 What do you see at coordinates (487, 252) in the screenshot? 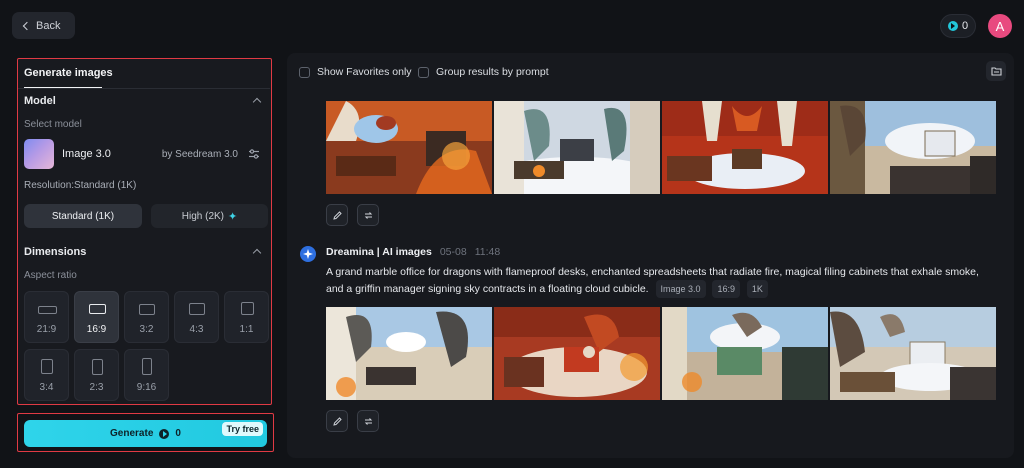
I see `prompt-time: 11:48` at bounding box center [487, 252].